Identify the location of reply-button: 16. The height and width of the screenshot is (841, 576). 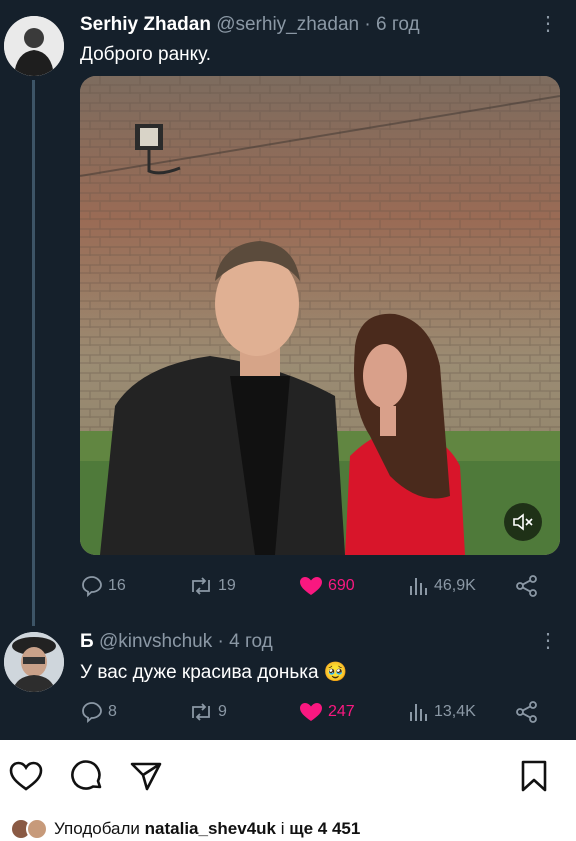
(103, 586).